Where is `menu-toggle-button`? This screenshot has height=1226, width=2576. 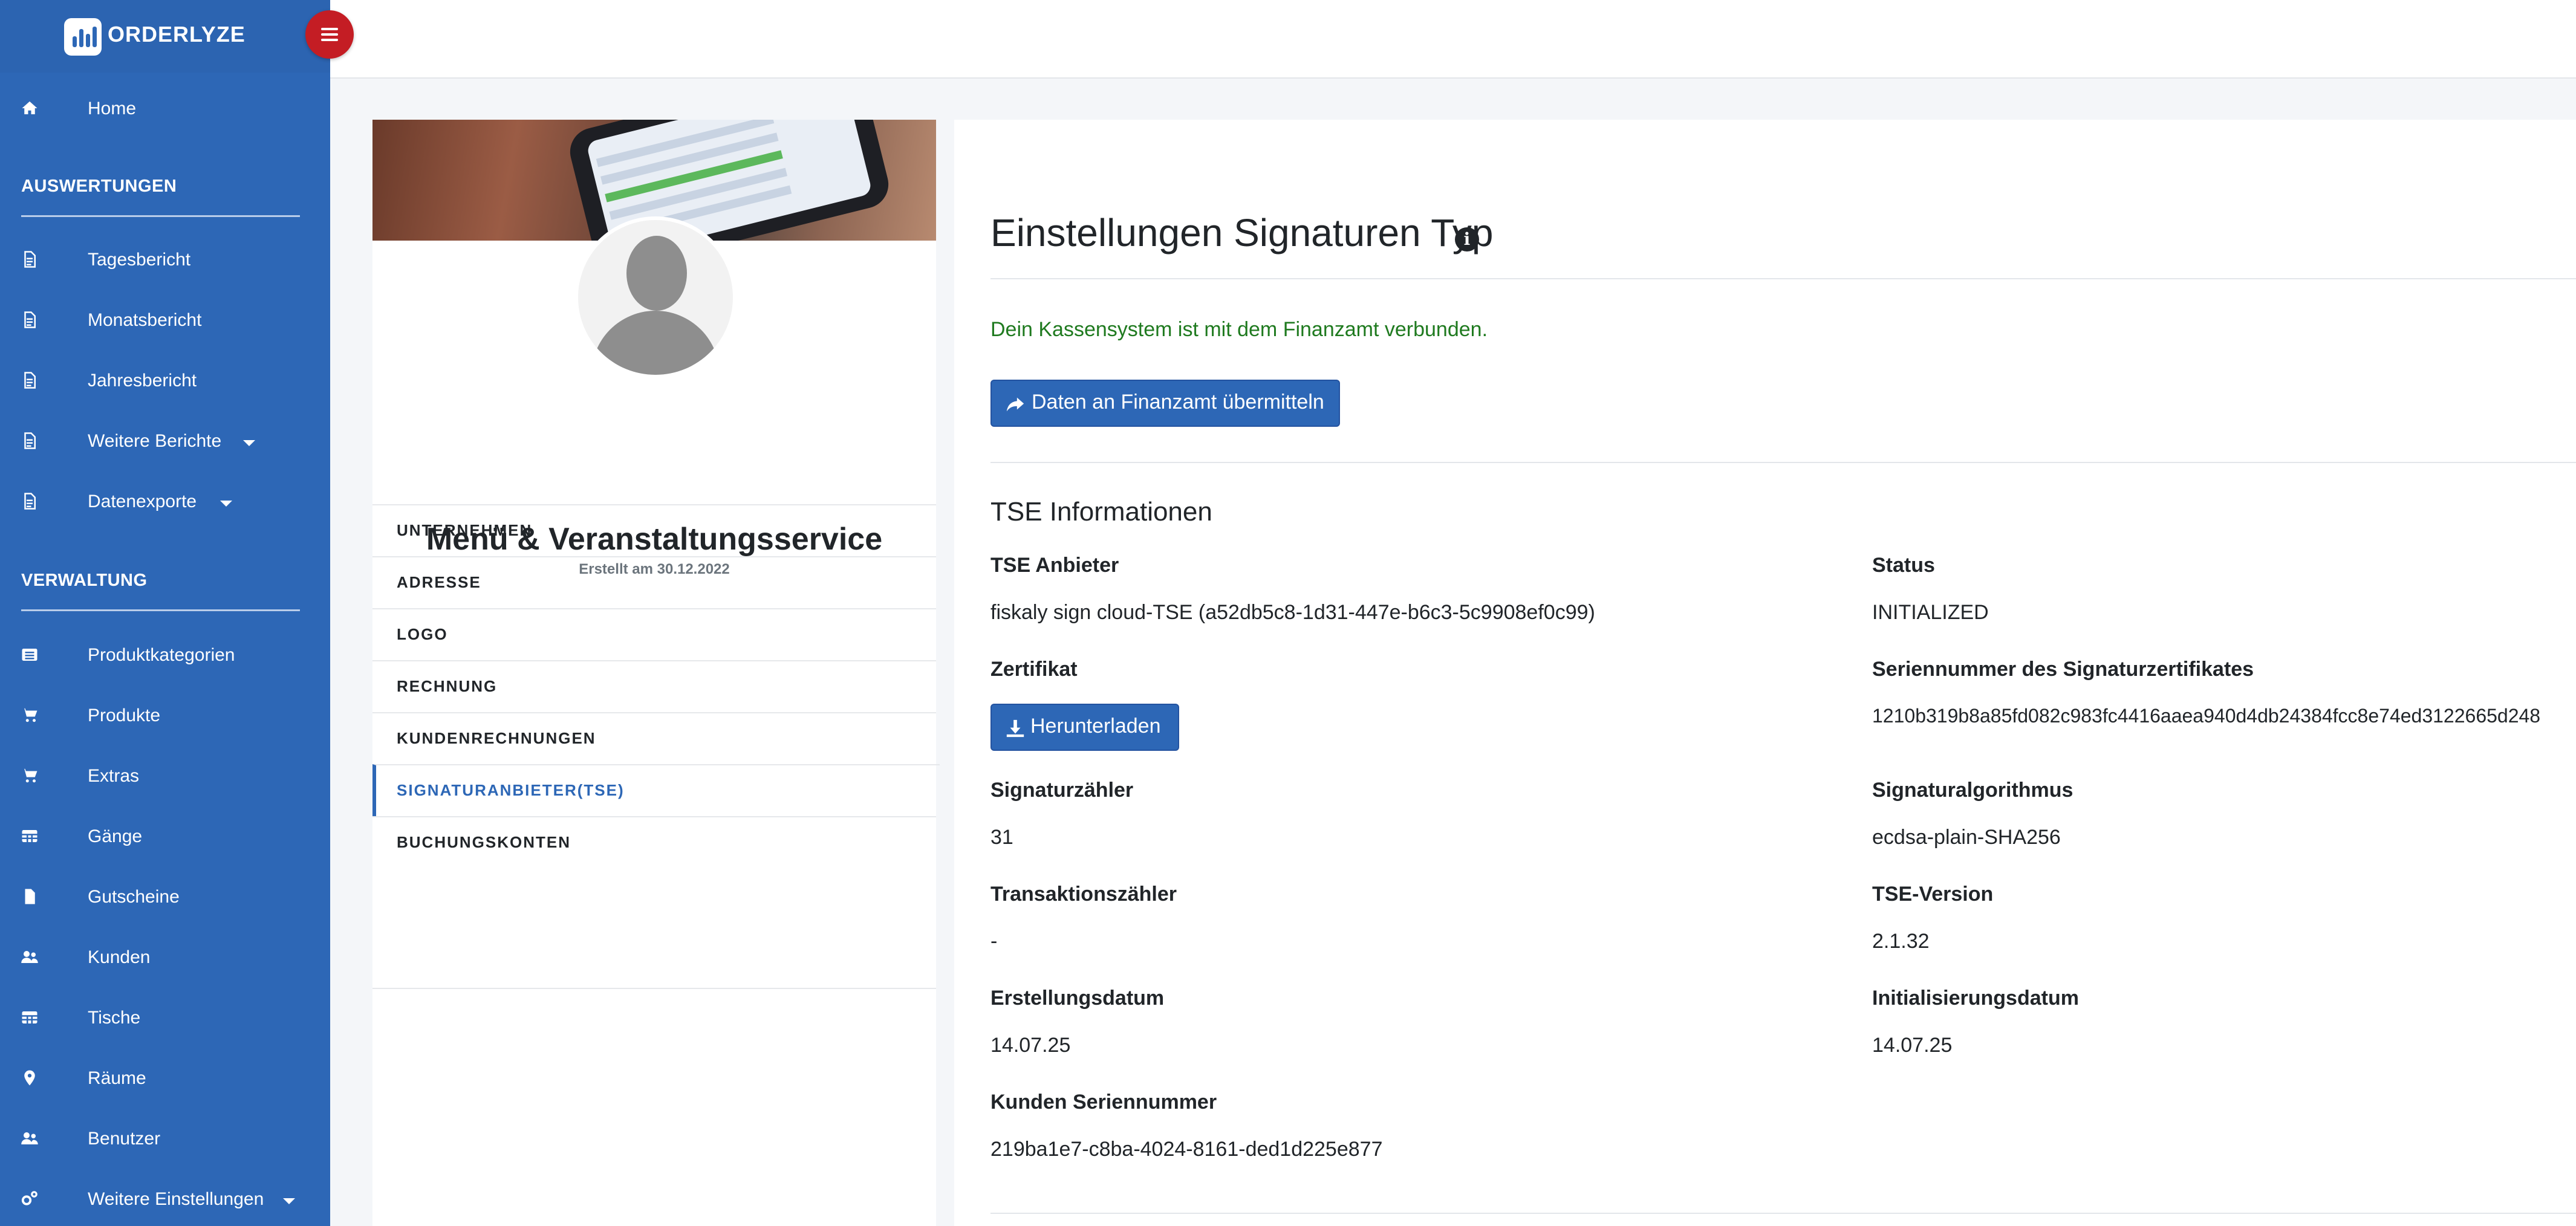 menu-toggle-button is located at coordinates (330, 34).